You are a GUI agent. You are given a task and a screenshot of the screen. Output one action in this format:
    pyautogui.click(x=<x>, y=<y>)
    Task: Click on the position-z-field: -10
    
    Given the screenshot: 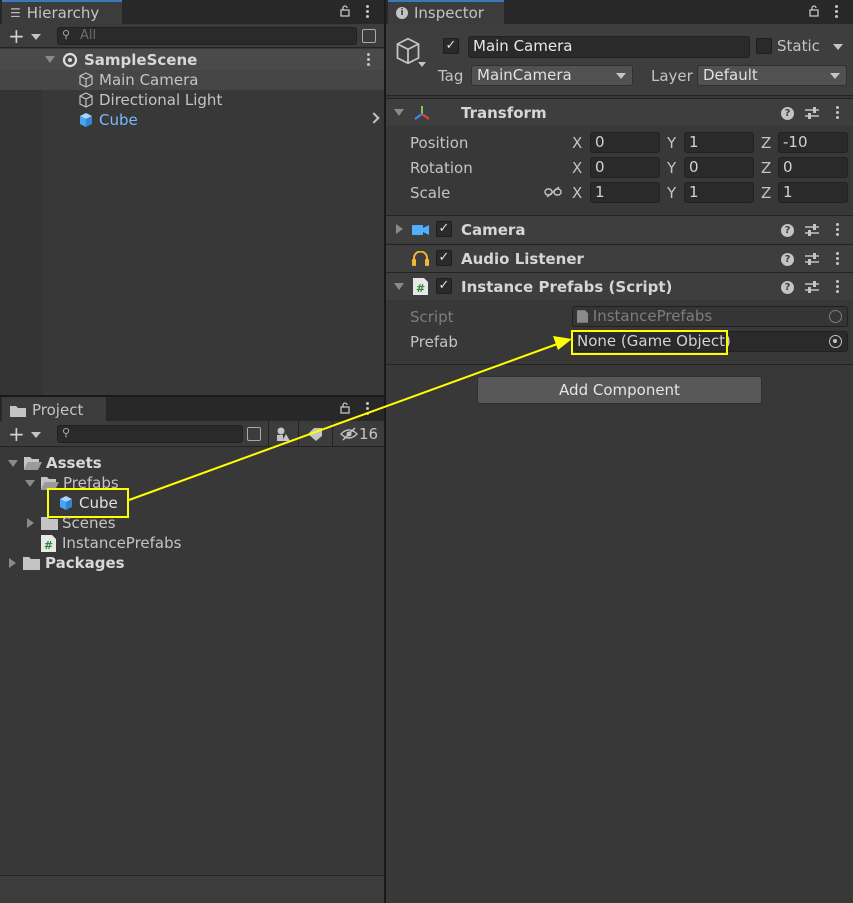 What is the action you would take?
    pyautogui.click(x=813, y=142)
    